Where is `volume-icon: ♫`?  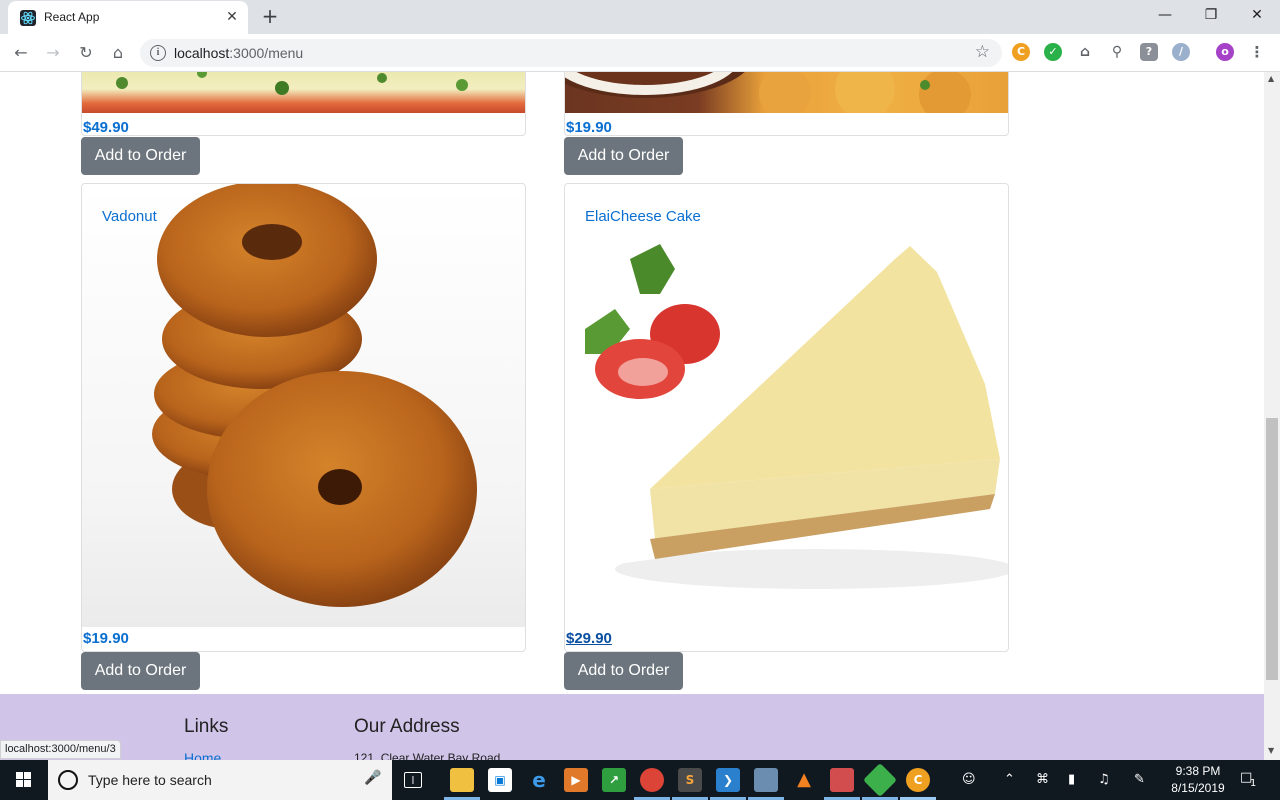 volume-icon: ♫ is located at coordinates (1104, 779).